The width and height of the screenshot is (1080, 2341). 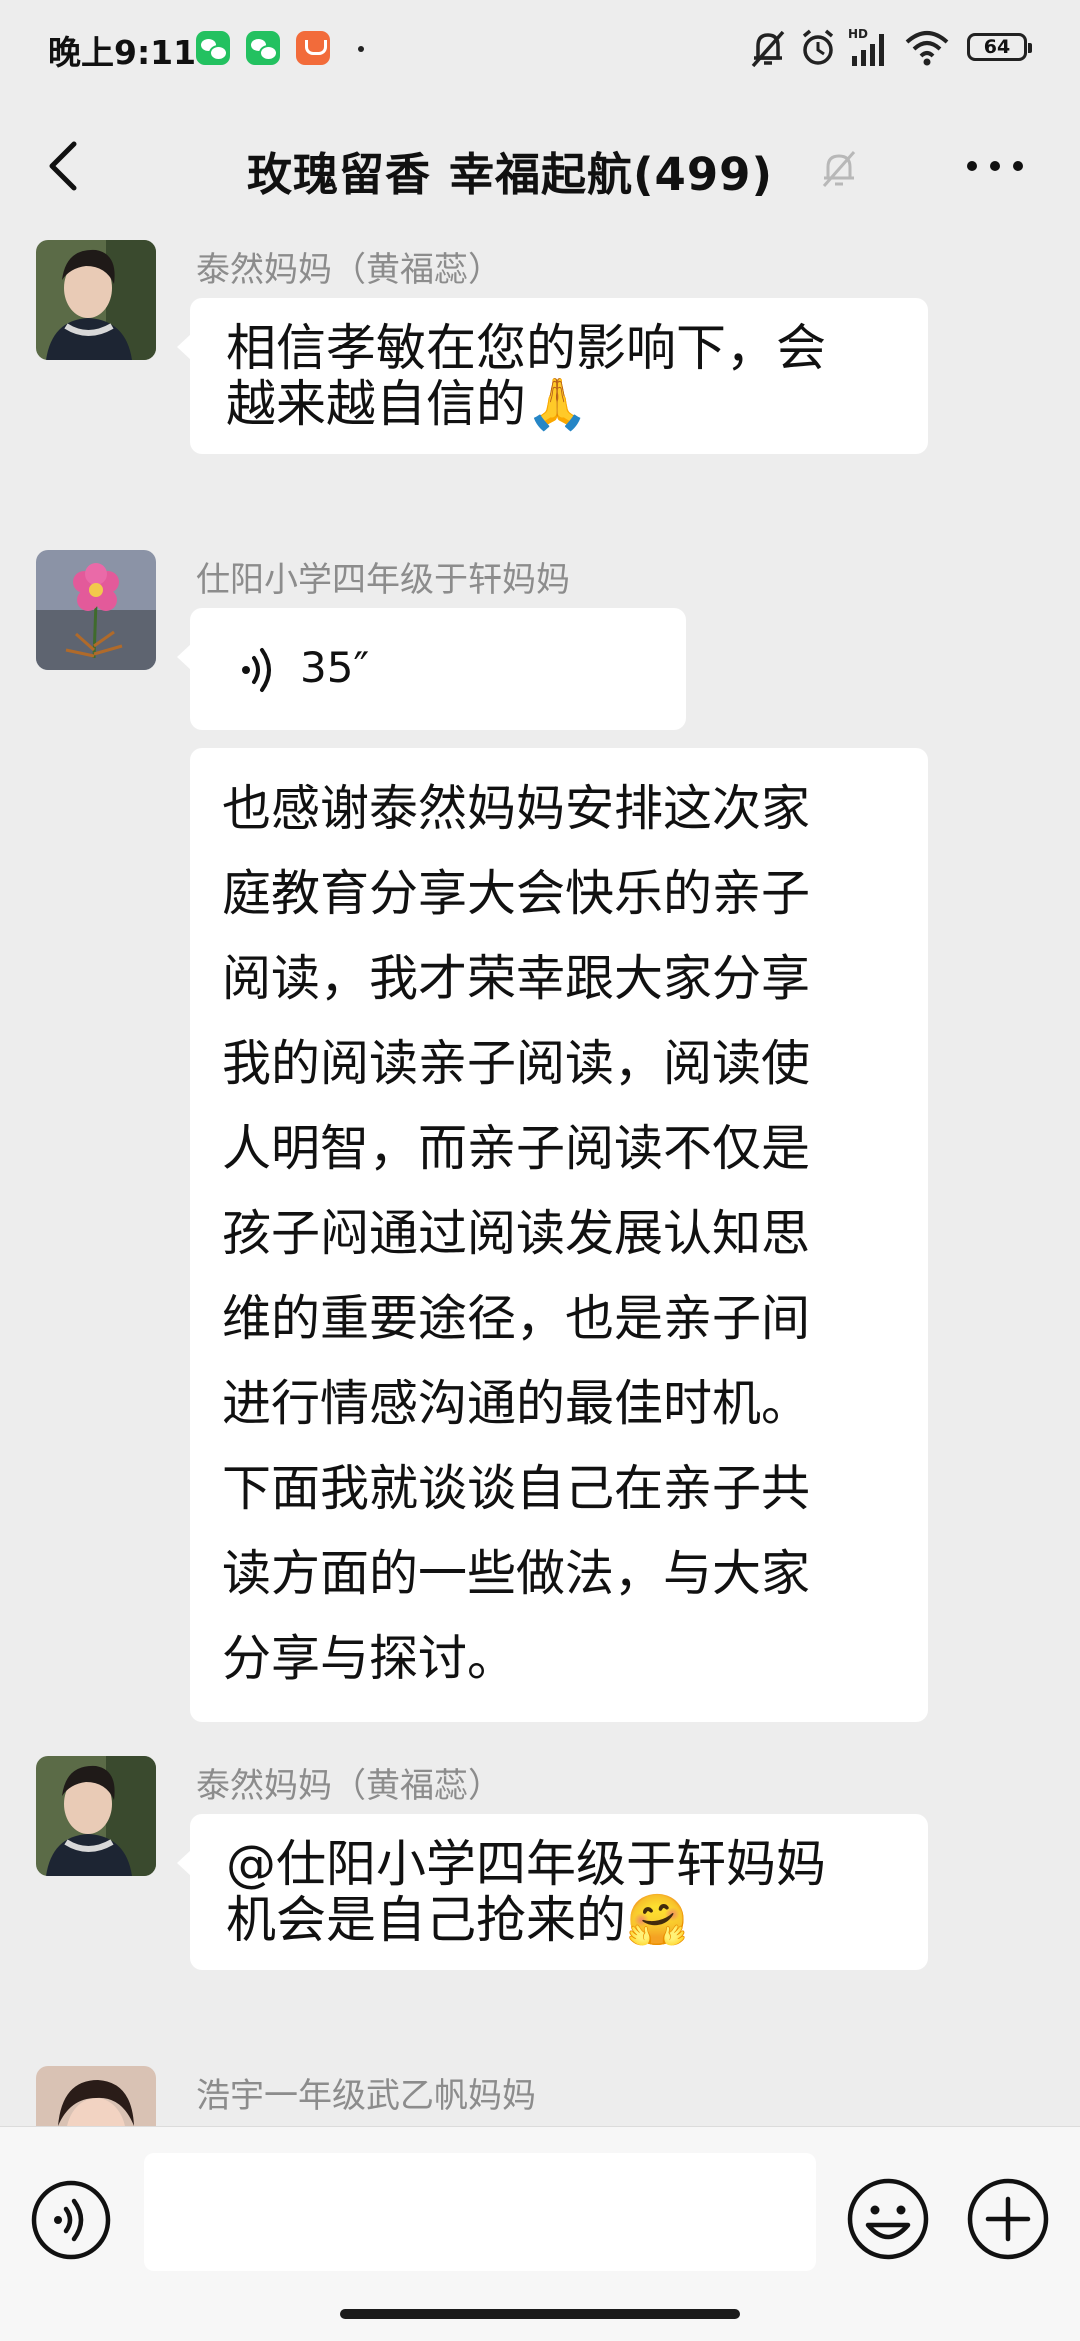 I want to click on sender-name: 仕阳小学四年级于轩妈妈, so click(x=383, y=580).